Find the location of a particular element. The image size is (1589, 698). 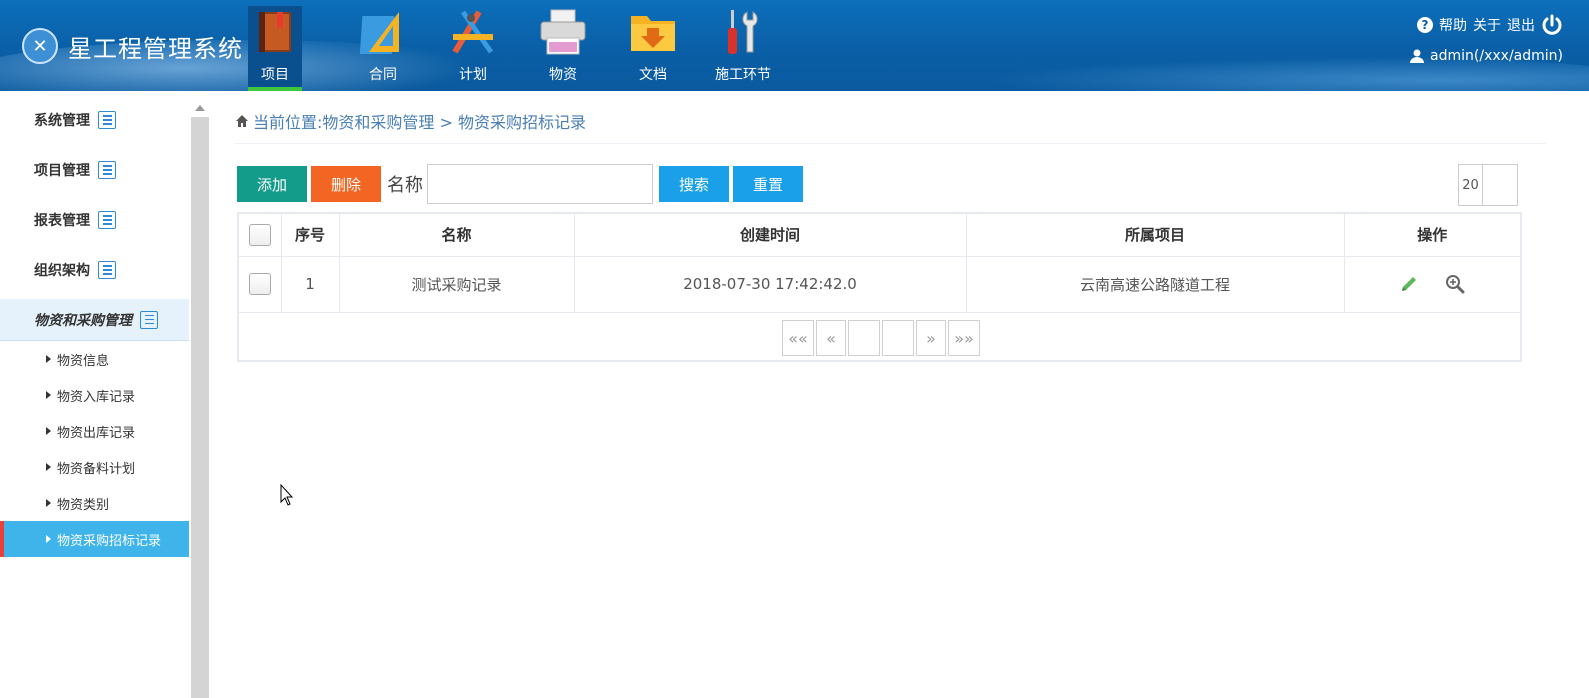

sidebar-item-categories: 物资类别 is located at coordinates (94, 503).